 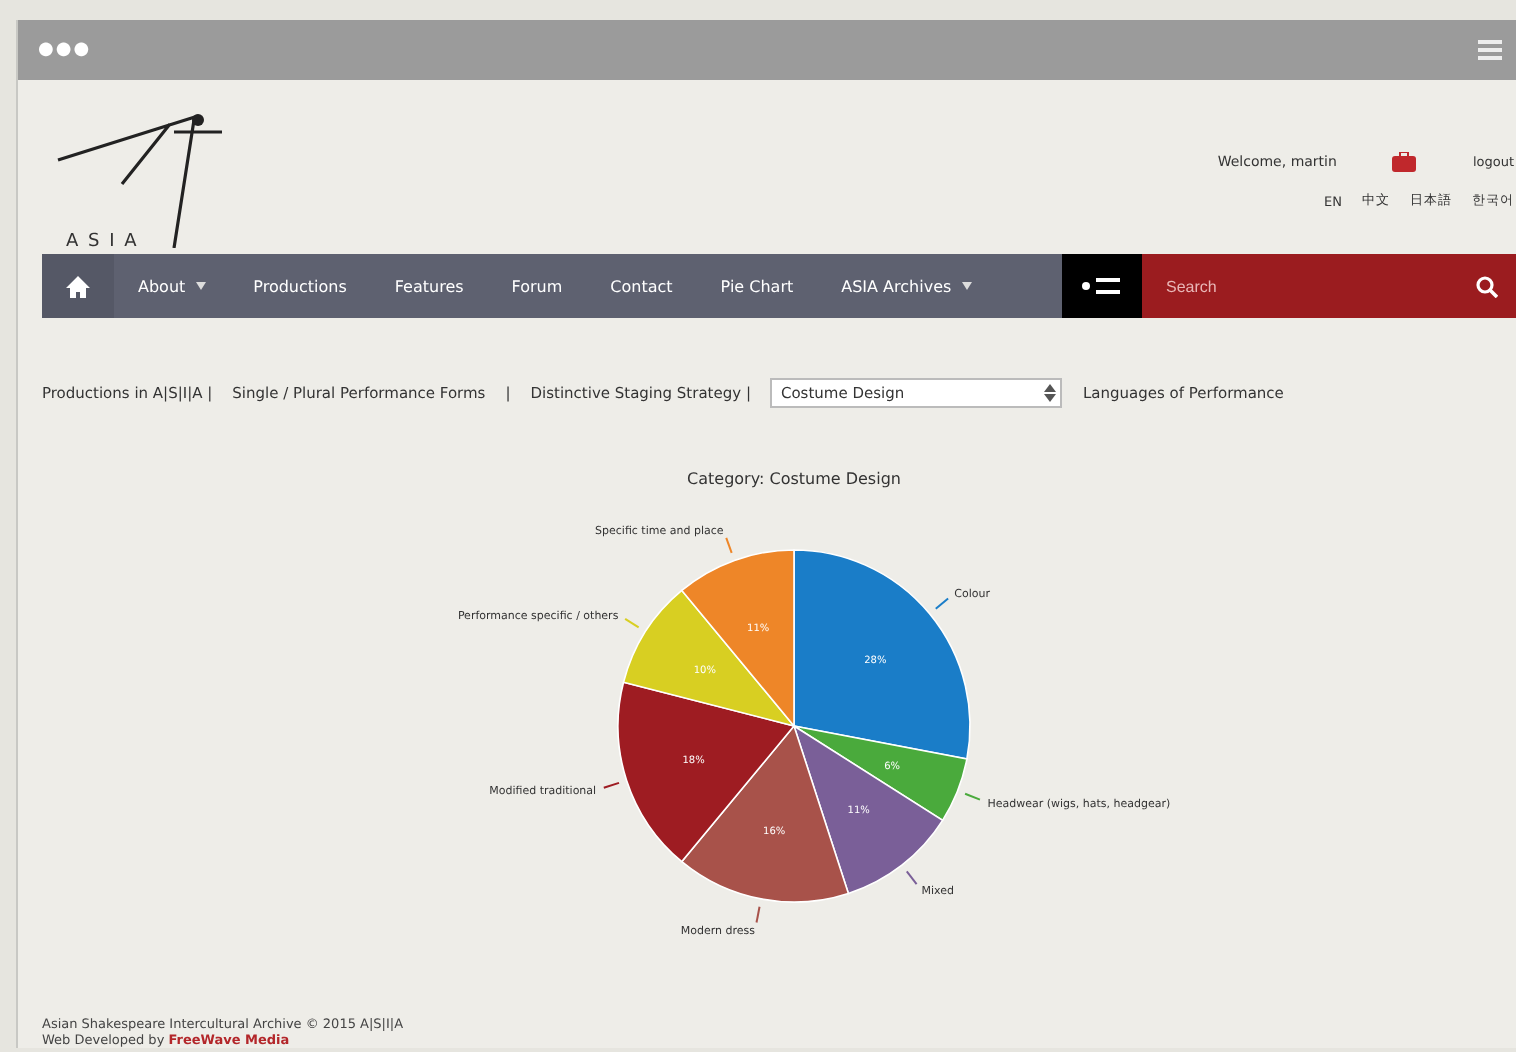 What do you see at coordinates (1102, 286) in the screenshot?
I see `badge-logo-icon` at bounding box center [1102, 286].